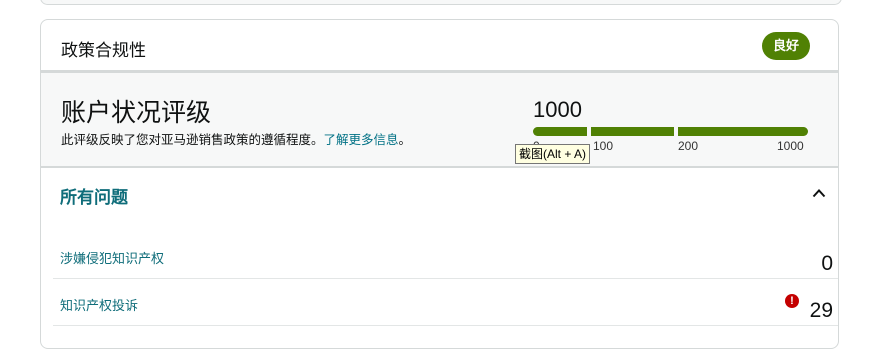 This screenshot has height=349, width=875. I want to click on scale-tick-100: 100, so click(603, 146).